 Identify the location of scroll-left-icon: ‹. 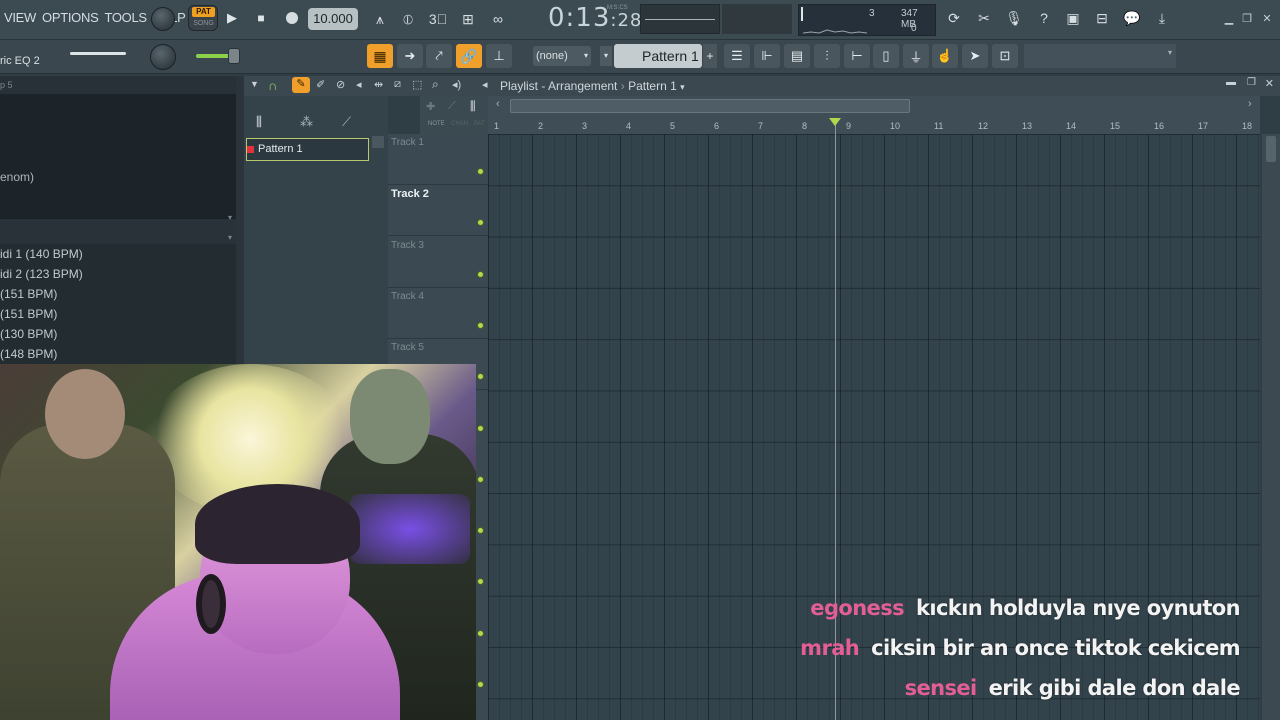
(498, 104).